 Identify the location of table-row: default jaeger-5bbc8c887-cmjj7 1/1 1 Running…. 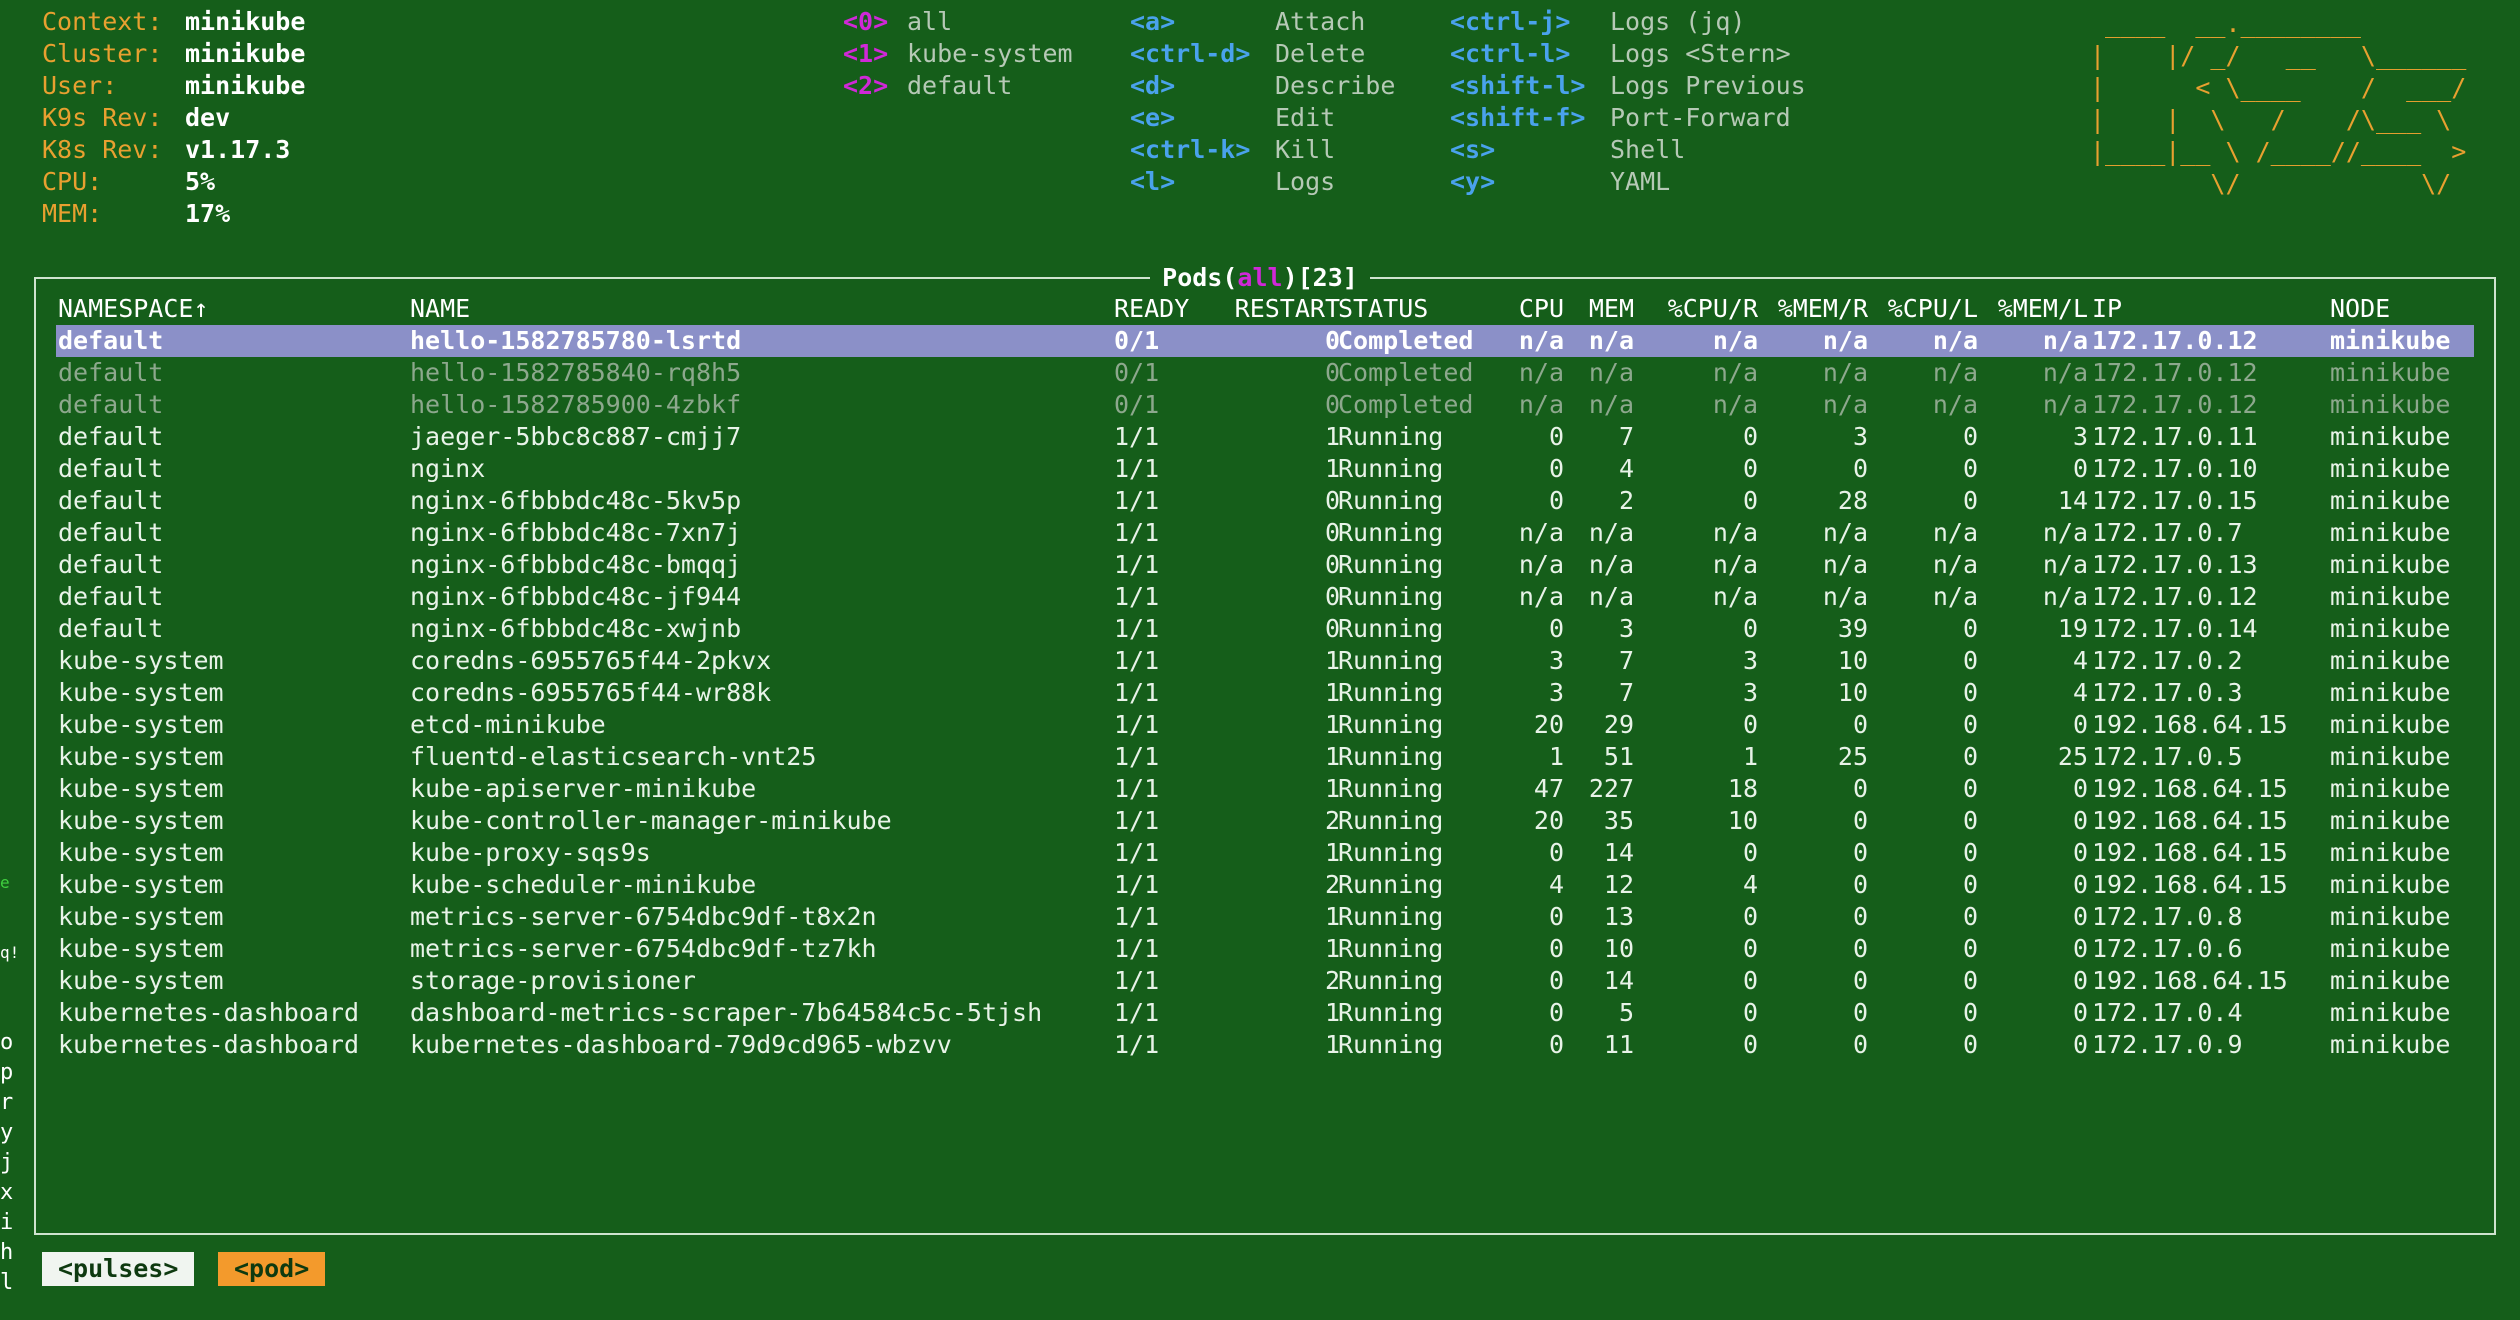
(1268, 437).